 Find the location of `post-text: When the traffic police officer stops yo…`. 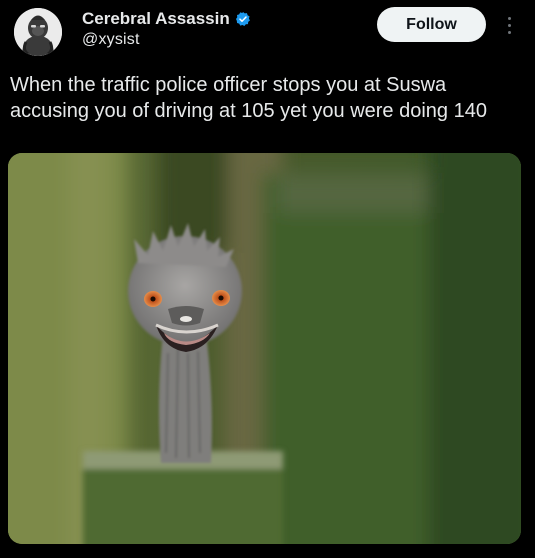

post-text: When the traffic police officer stops yo… is located at coordinates (248, 98).